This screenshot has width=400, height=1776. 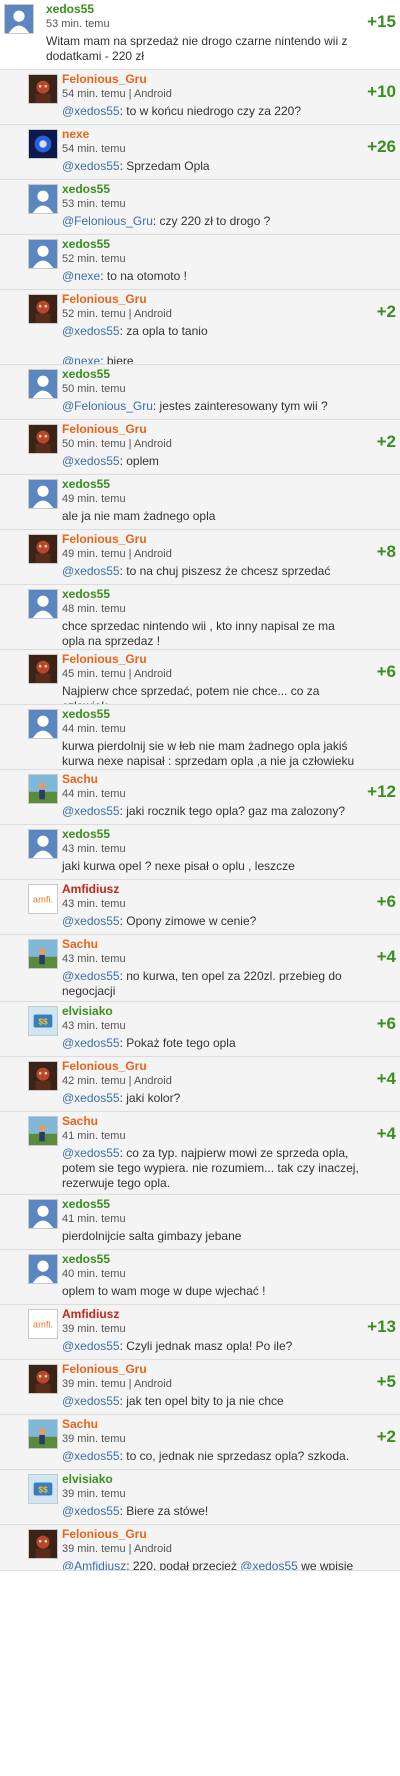 What do you see at coordinates (386, 552) in the screenshot?
I see `vote-score: +8` at bounding box center [386, 552].